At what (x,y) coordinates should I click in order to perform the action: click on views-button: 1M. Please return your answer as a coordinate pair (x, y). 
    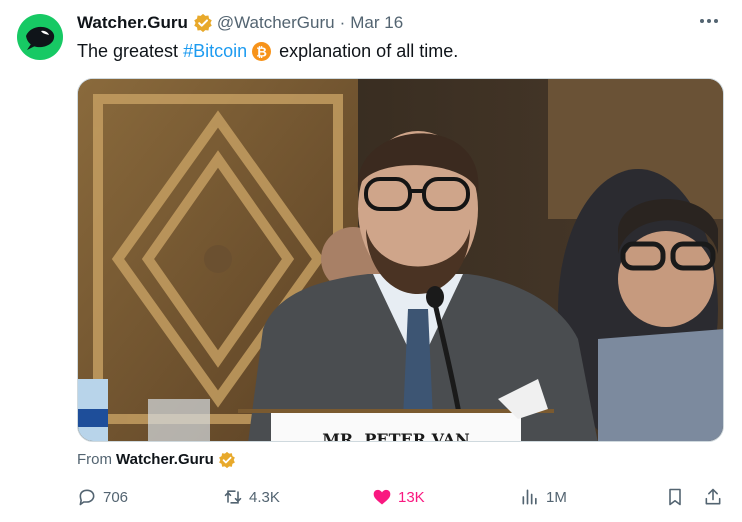
    Looking at the image, I should click on (543, 497).